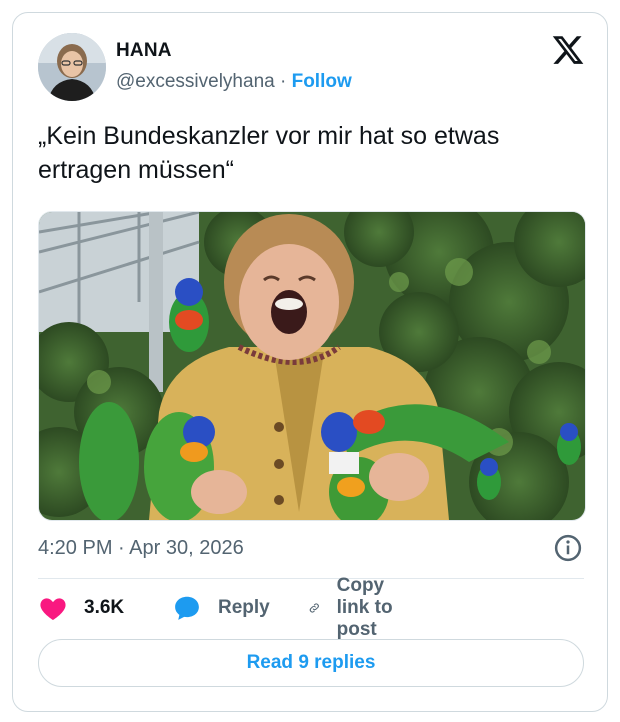  I want to click on speech-bubble-icon, so click(187, 608).